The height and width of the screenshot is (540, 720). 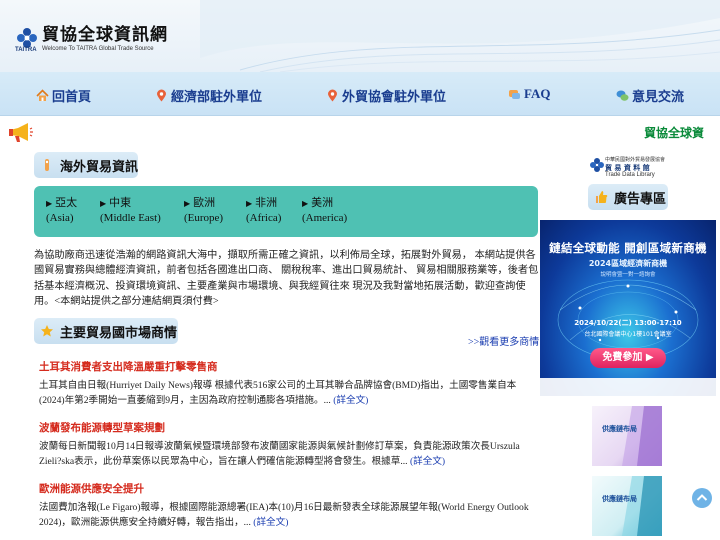 What do you see at coordinates (674, 132) in the screenshot?
I see `marquee-text: 貿協全球資` at bounding box center [674, 132].